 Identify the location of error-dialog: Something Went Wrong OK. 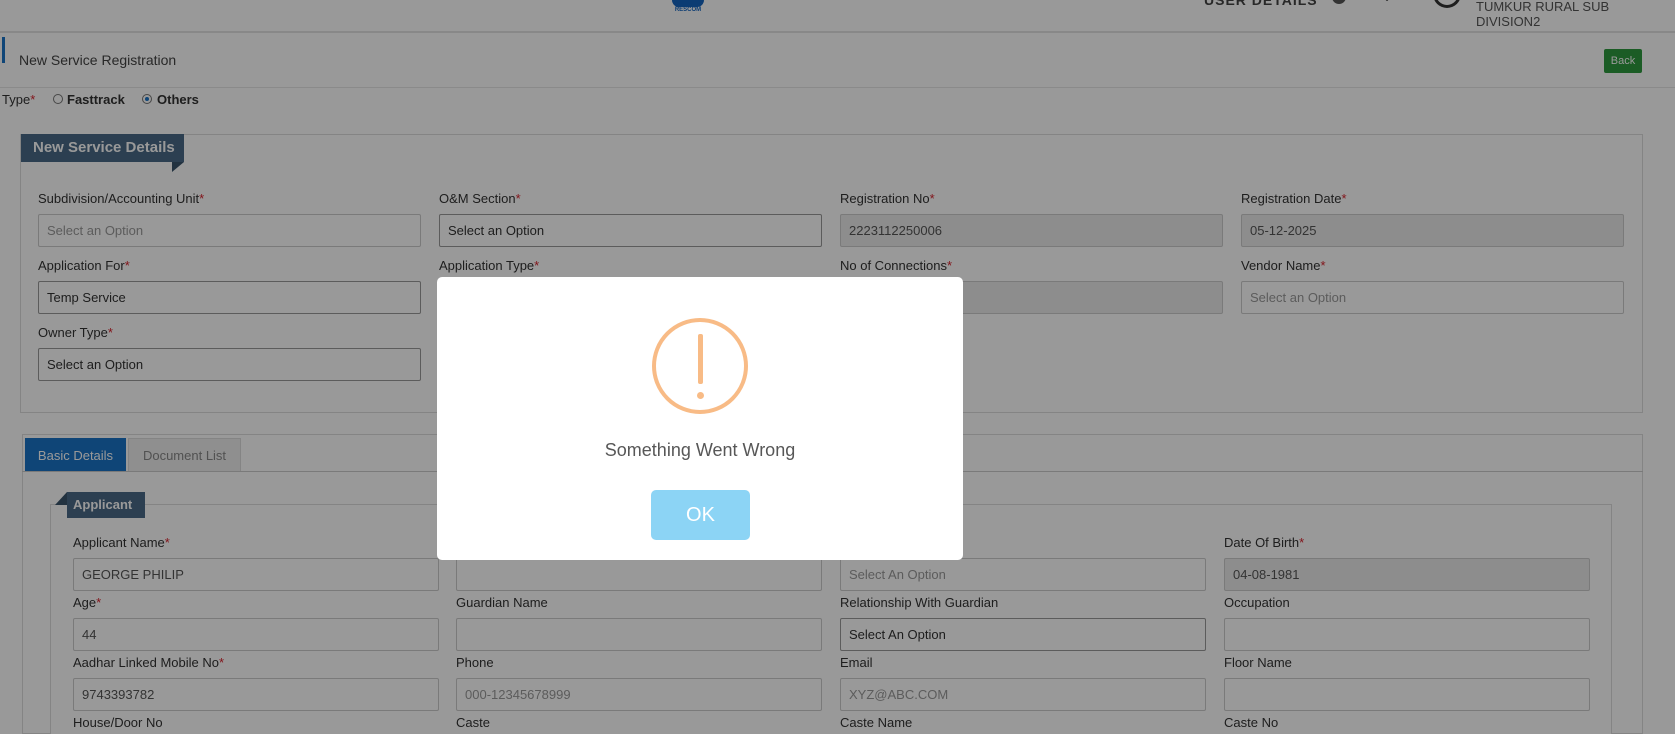
(700, 418).